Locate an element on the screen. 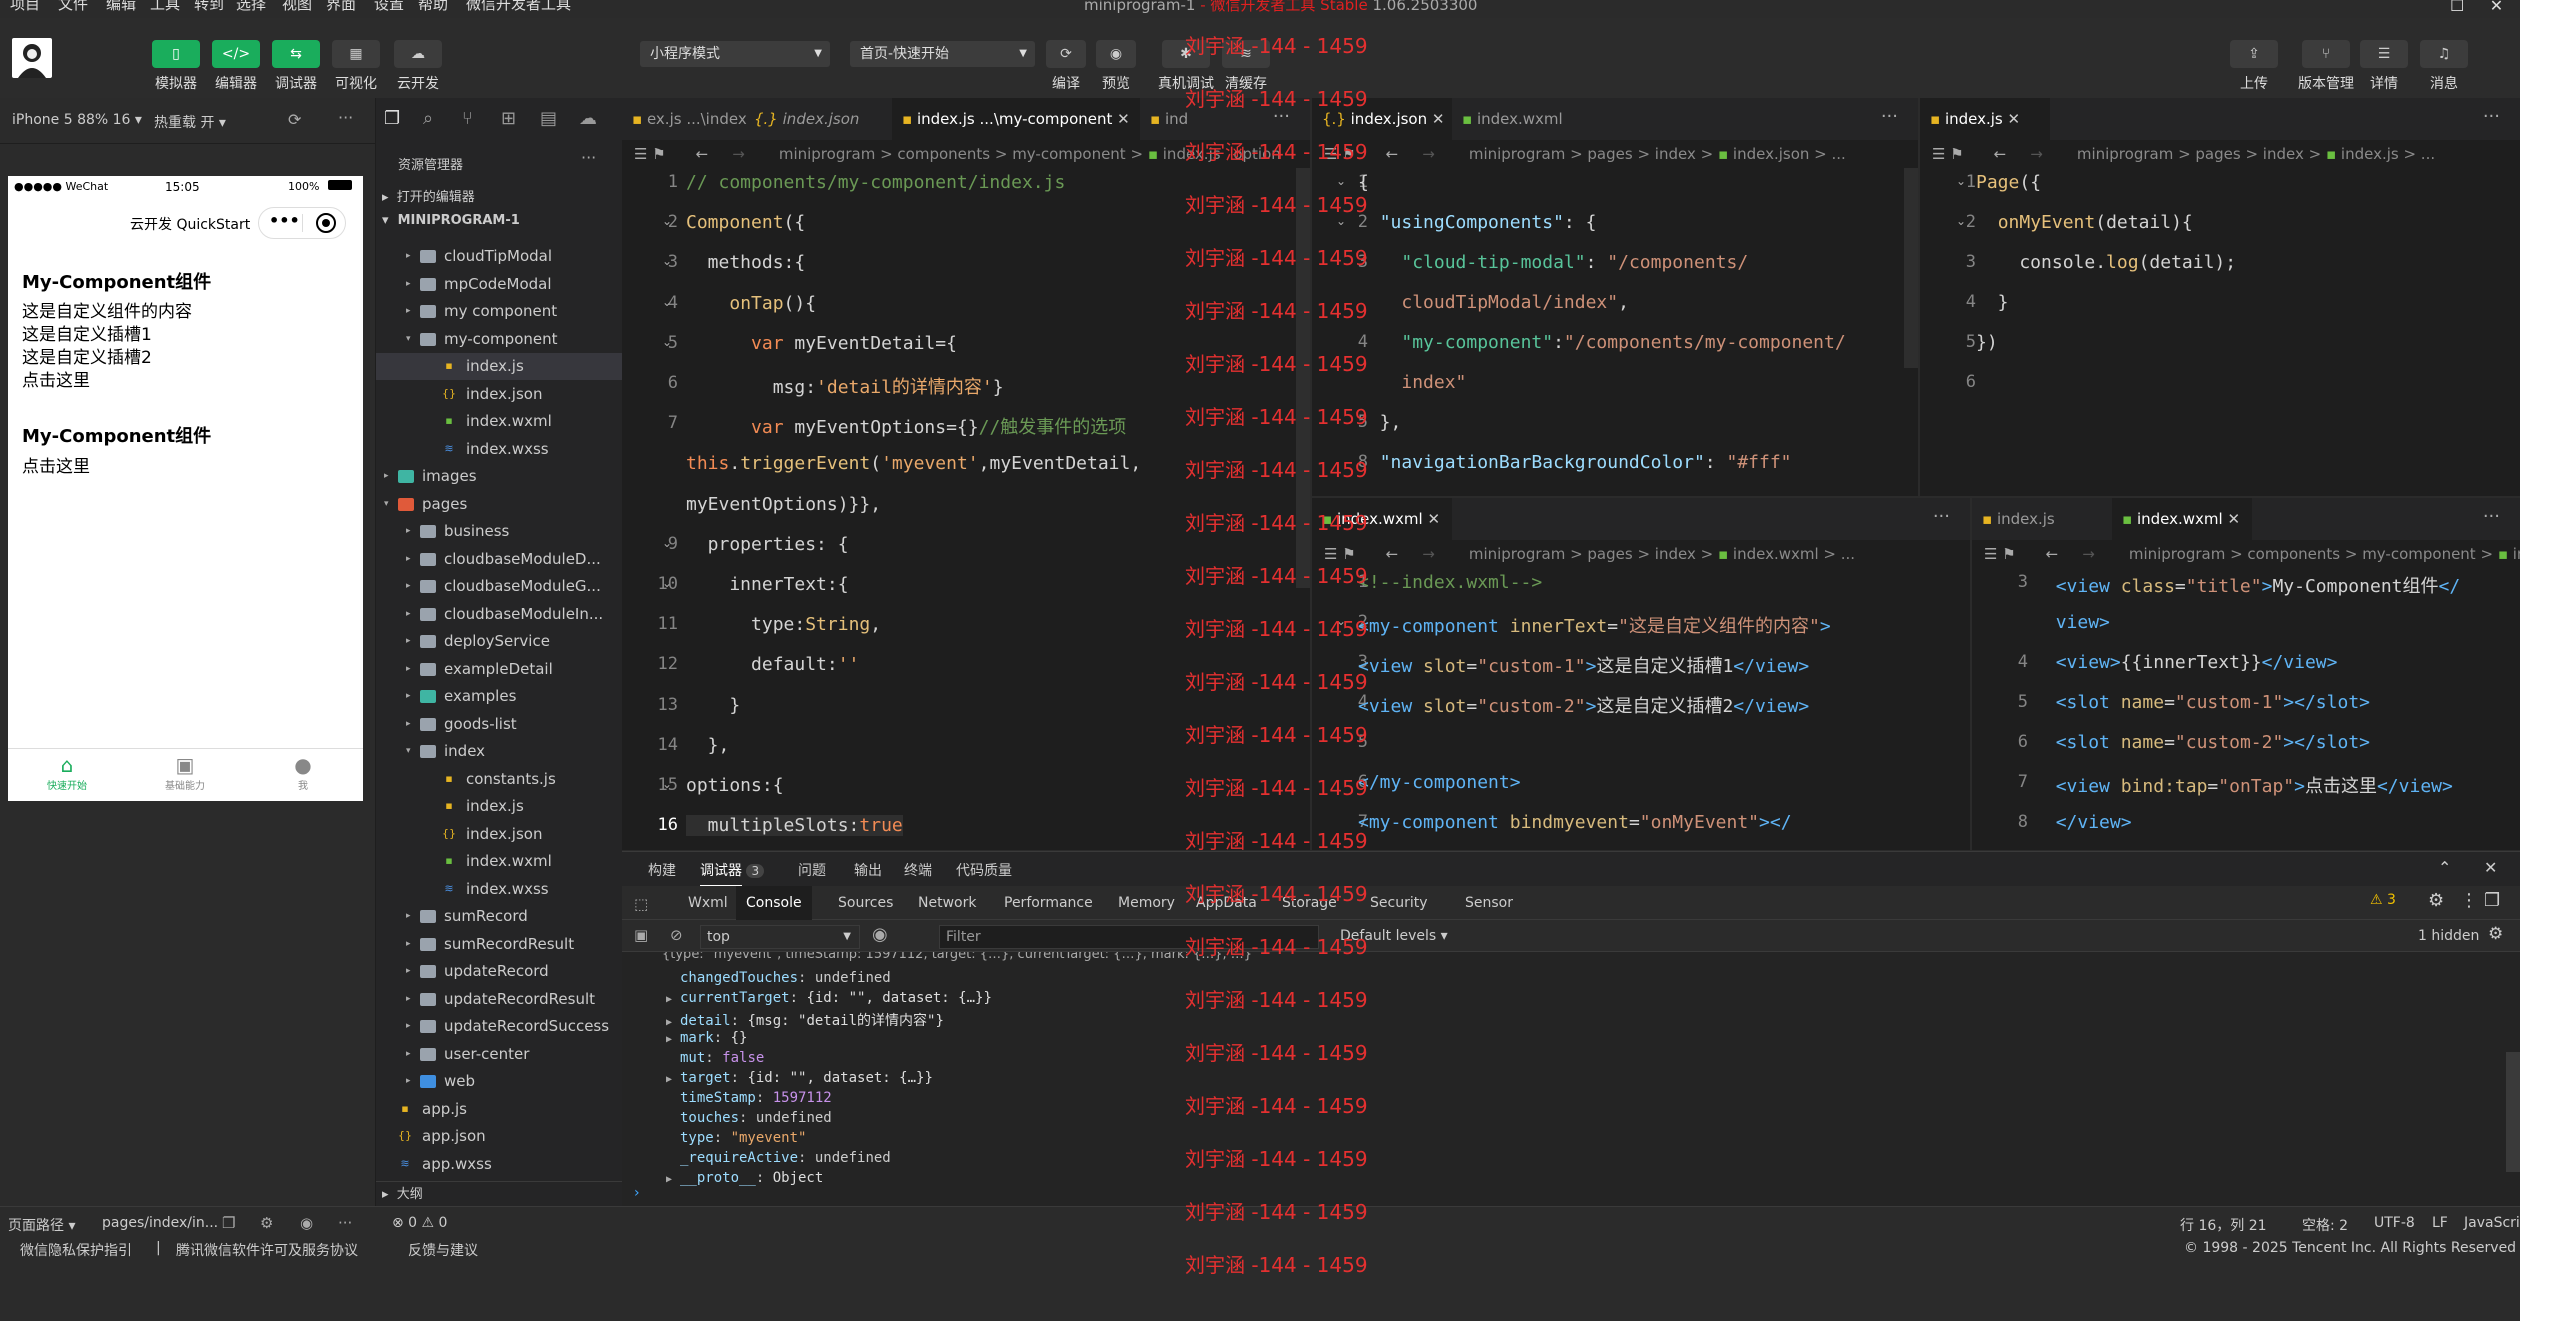  tree-item: ▸ images is located at coordinates (499, 476).